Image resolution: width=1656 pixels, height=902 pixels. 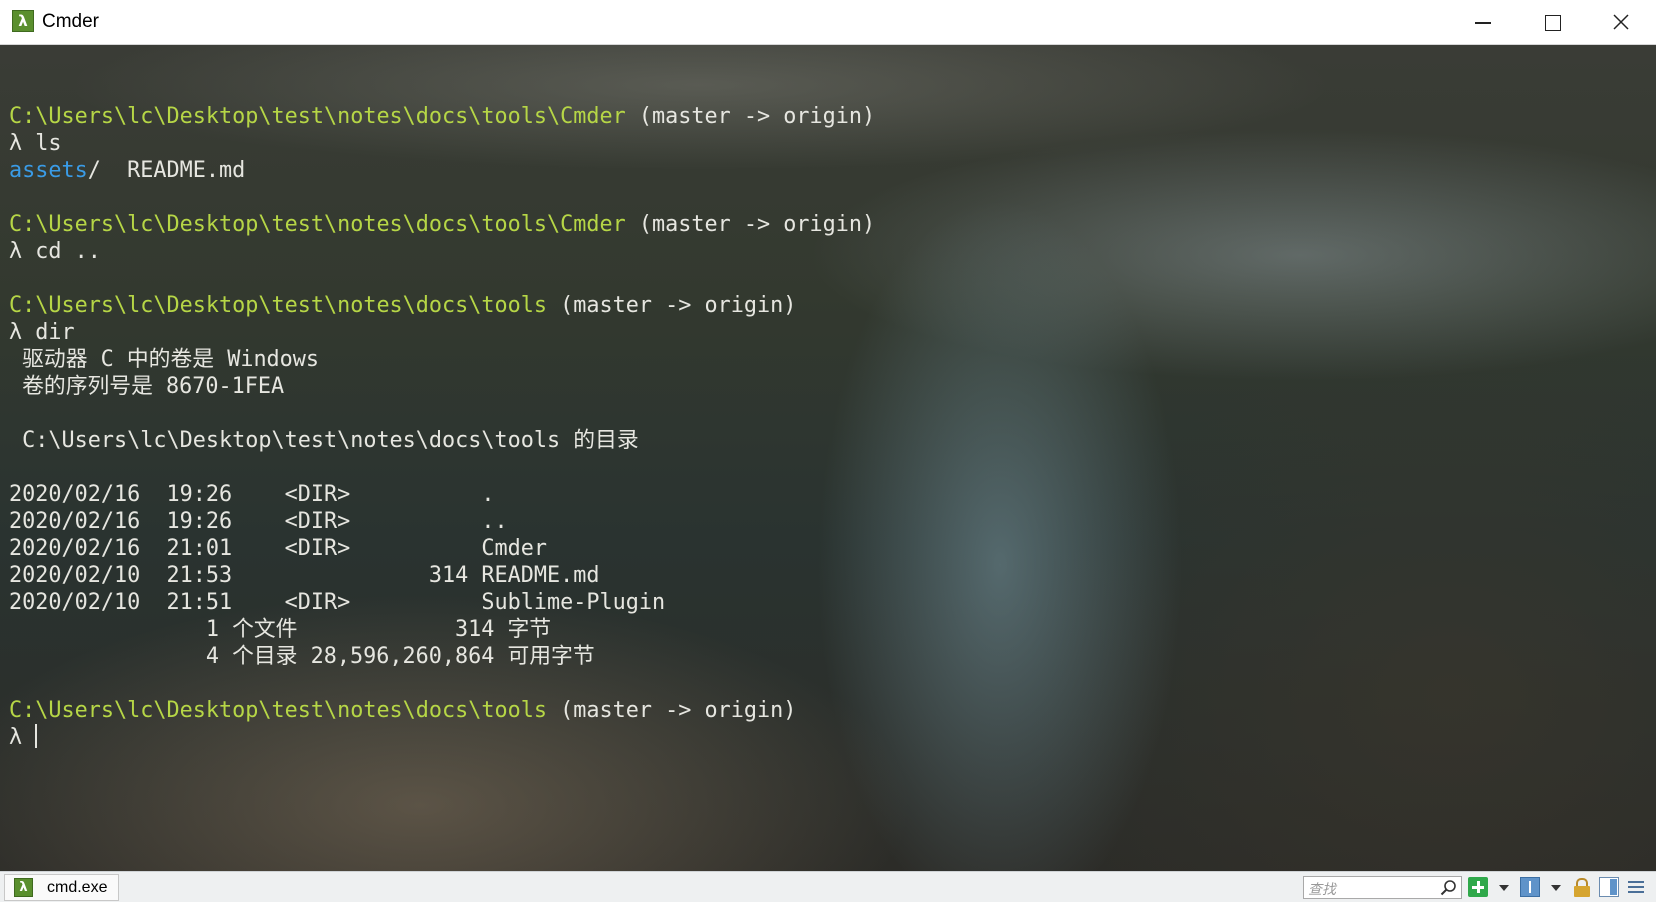 I want to click on output-text: 2020/02/16 19:26 <DIR> ., so click(x=252, y=494).